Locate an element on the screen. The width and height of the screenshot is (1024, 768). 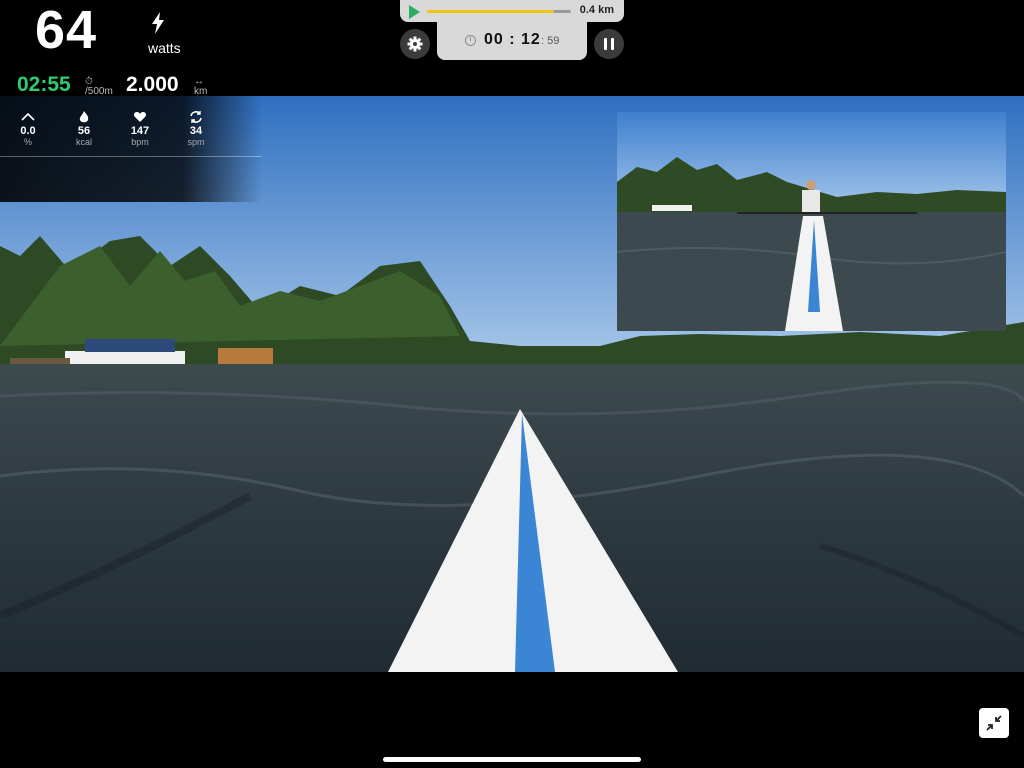
stat-stroke-rate: 34 spm is located at coordinates (196, 128).